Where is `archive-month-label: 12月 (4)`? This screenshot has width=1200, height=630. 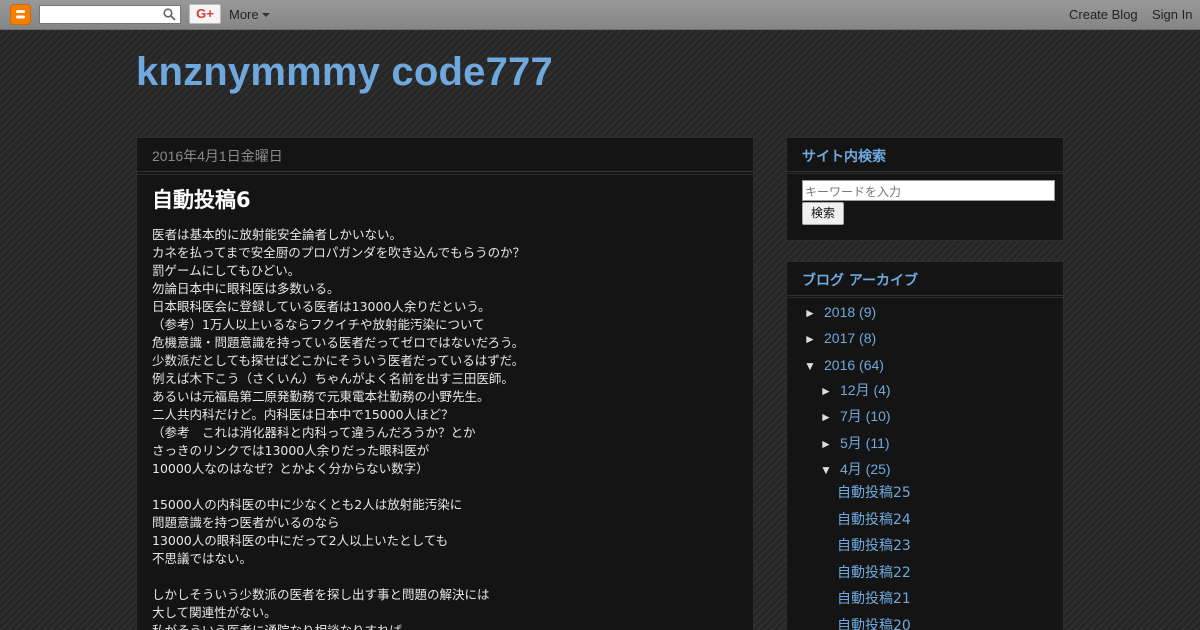
archive-month-label: 12月 (4) is located at coordinates (865, 390).